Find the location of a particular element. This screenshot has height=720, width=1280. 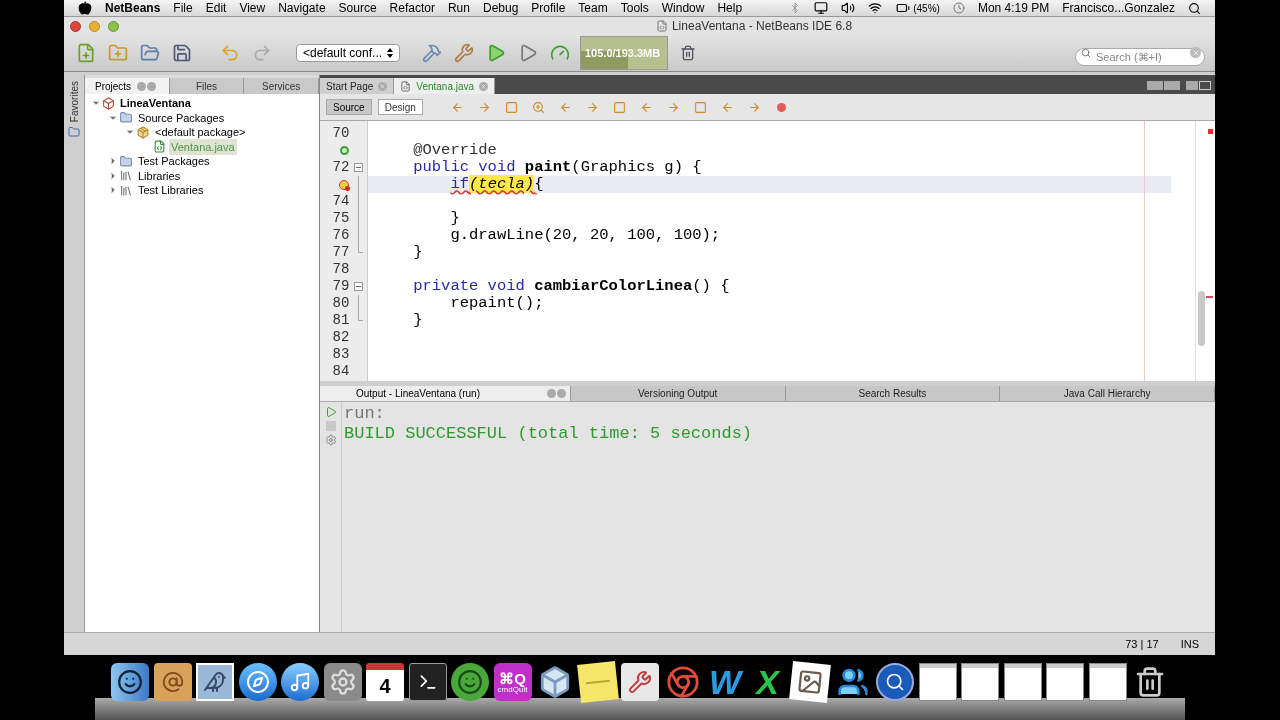

menu-item: File is located at coordinates (183, 8).